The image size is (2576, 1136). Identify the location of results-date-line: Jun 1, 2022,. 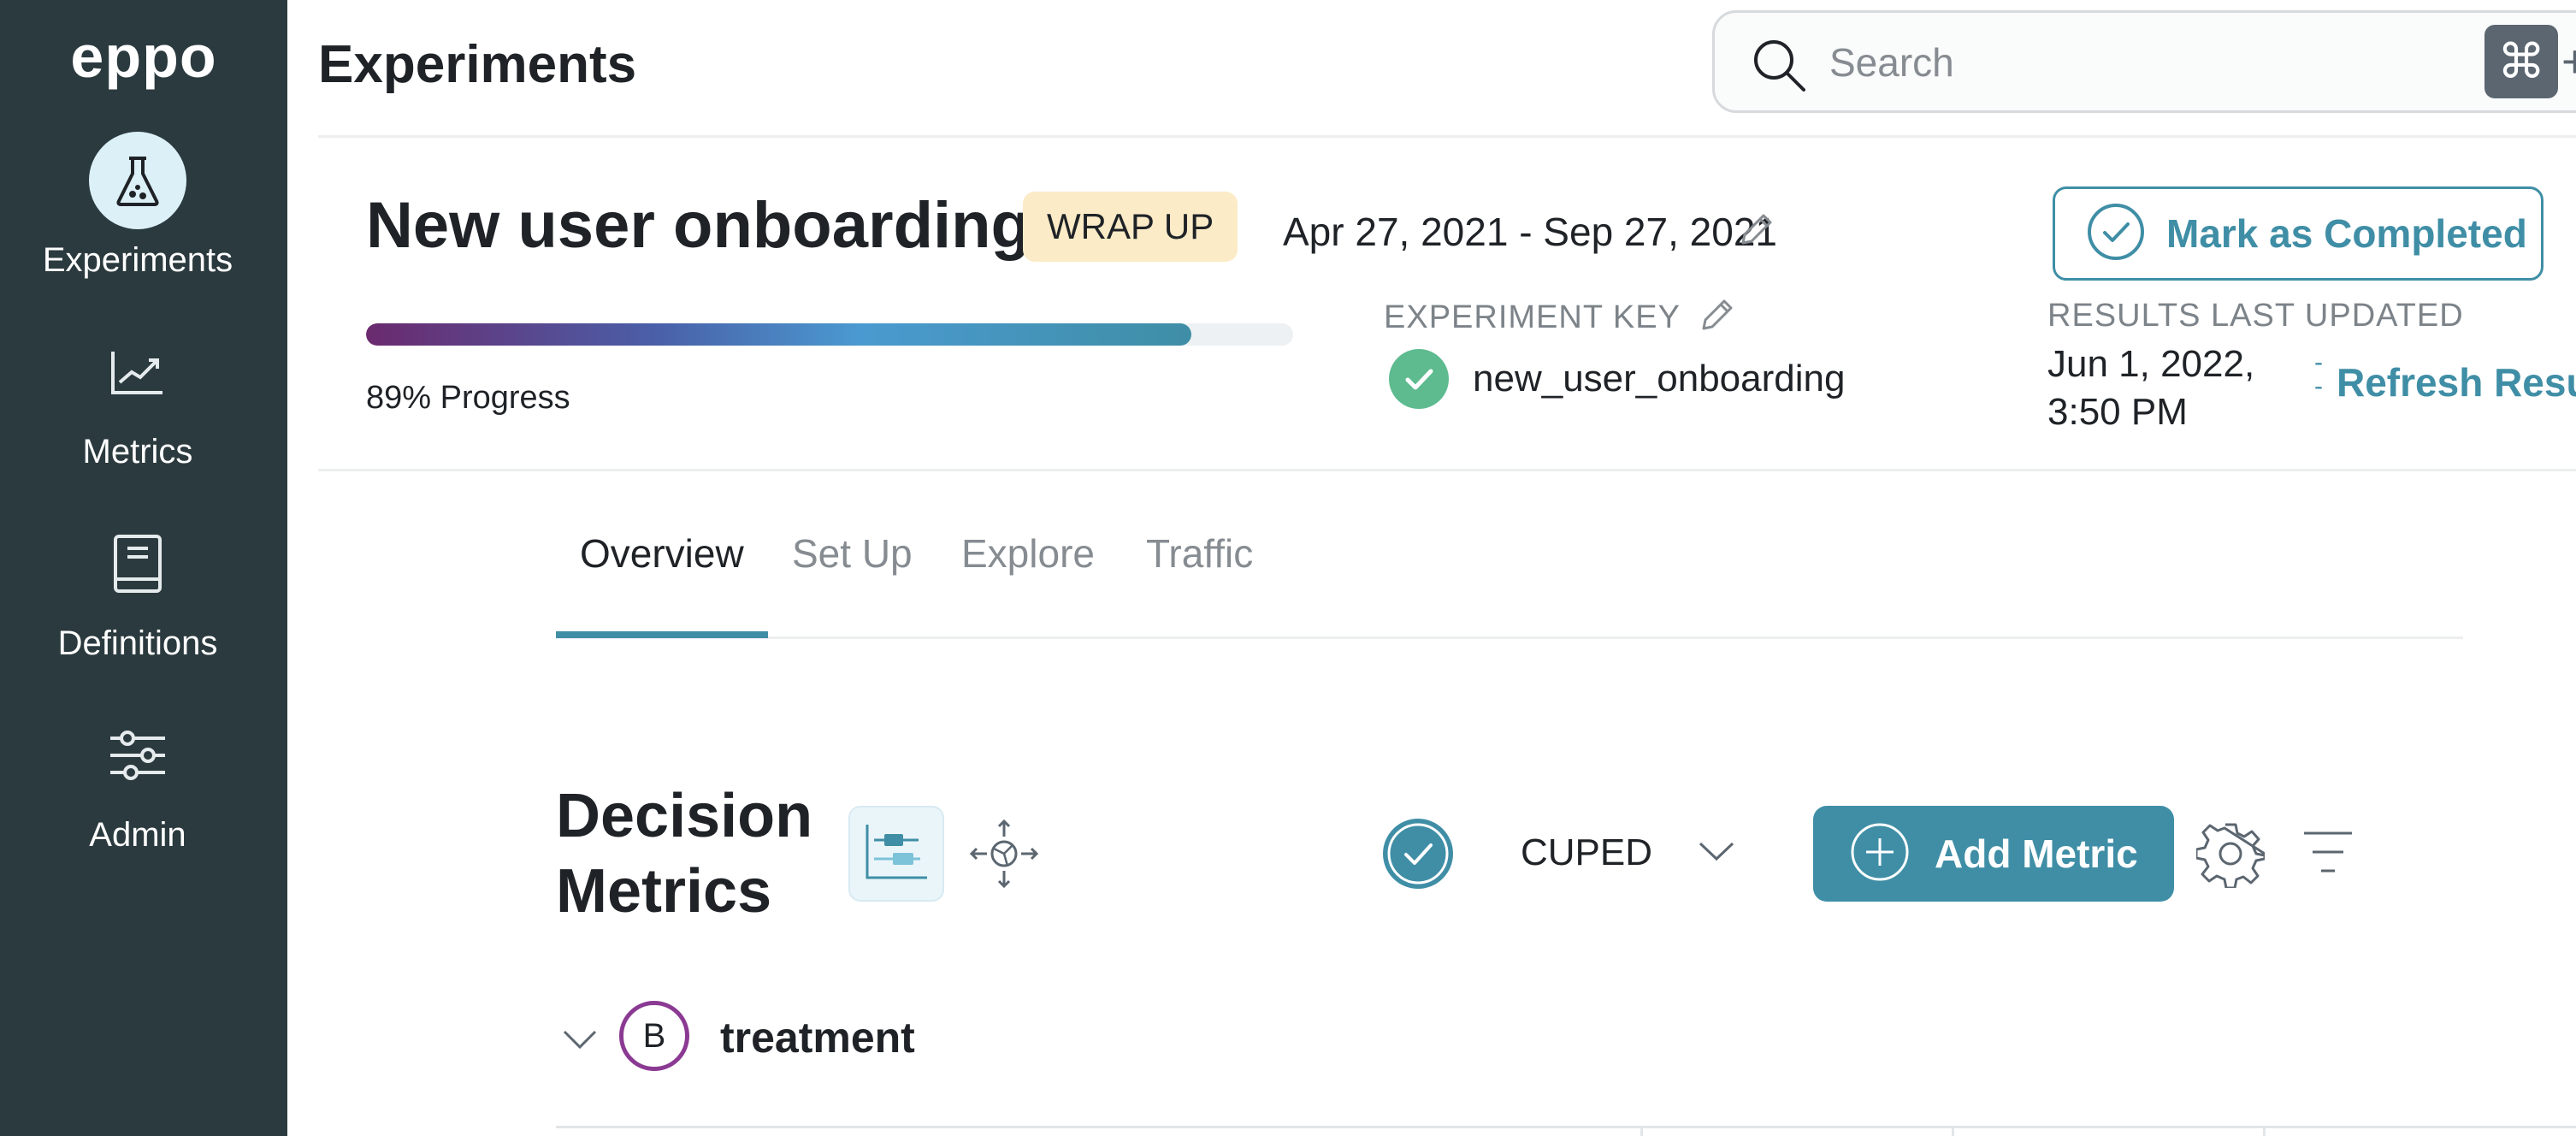
(2151, 364).